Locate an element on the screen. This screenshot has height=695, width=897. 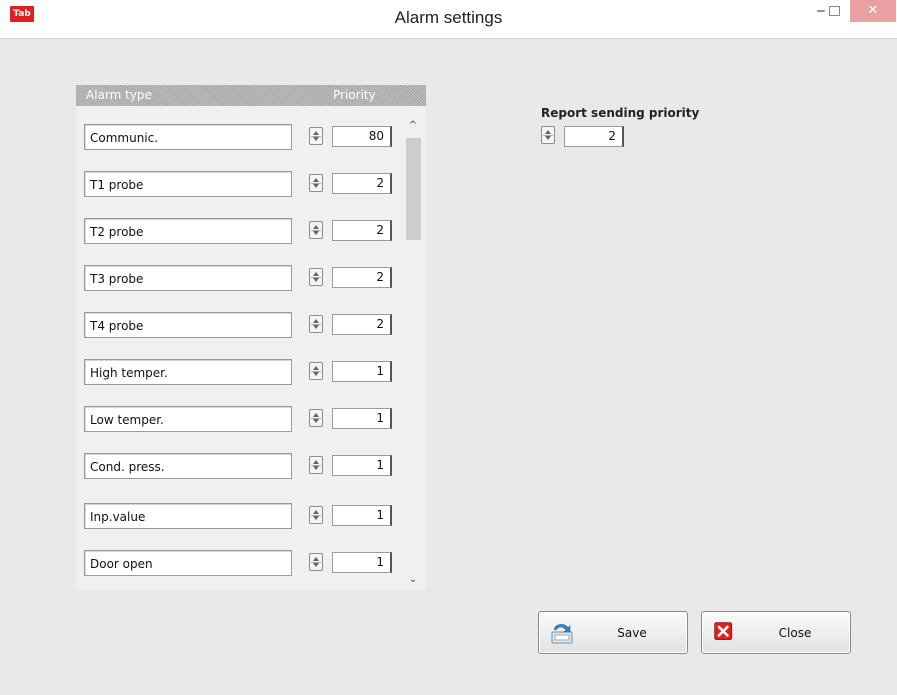
alarm-list-header: Alarm type Priority is located at coordinates (251, 95).